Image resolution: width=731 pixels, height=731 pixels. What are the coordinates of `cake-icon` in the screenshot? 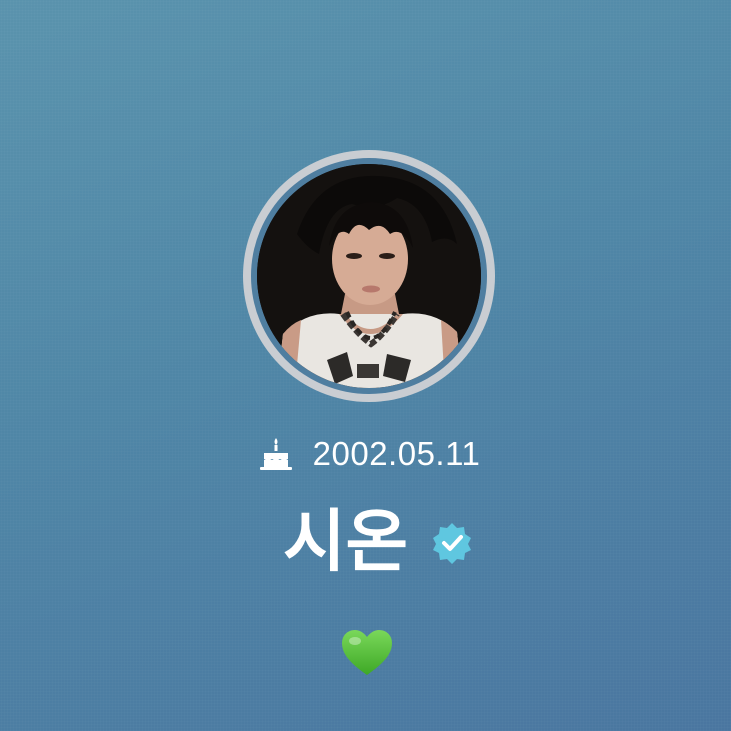 It's located at (275, 454).